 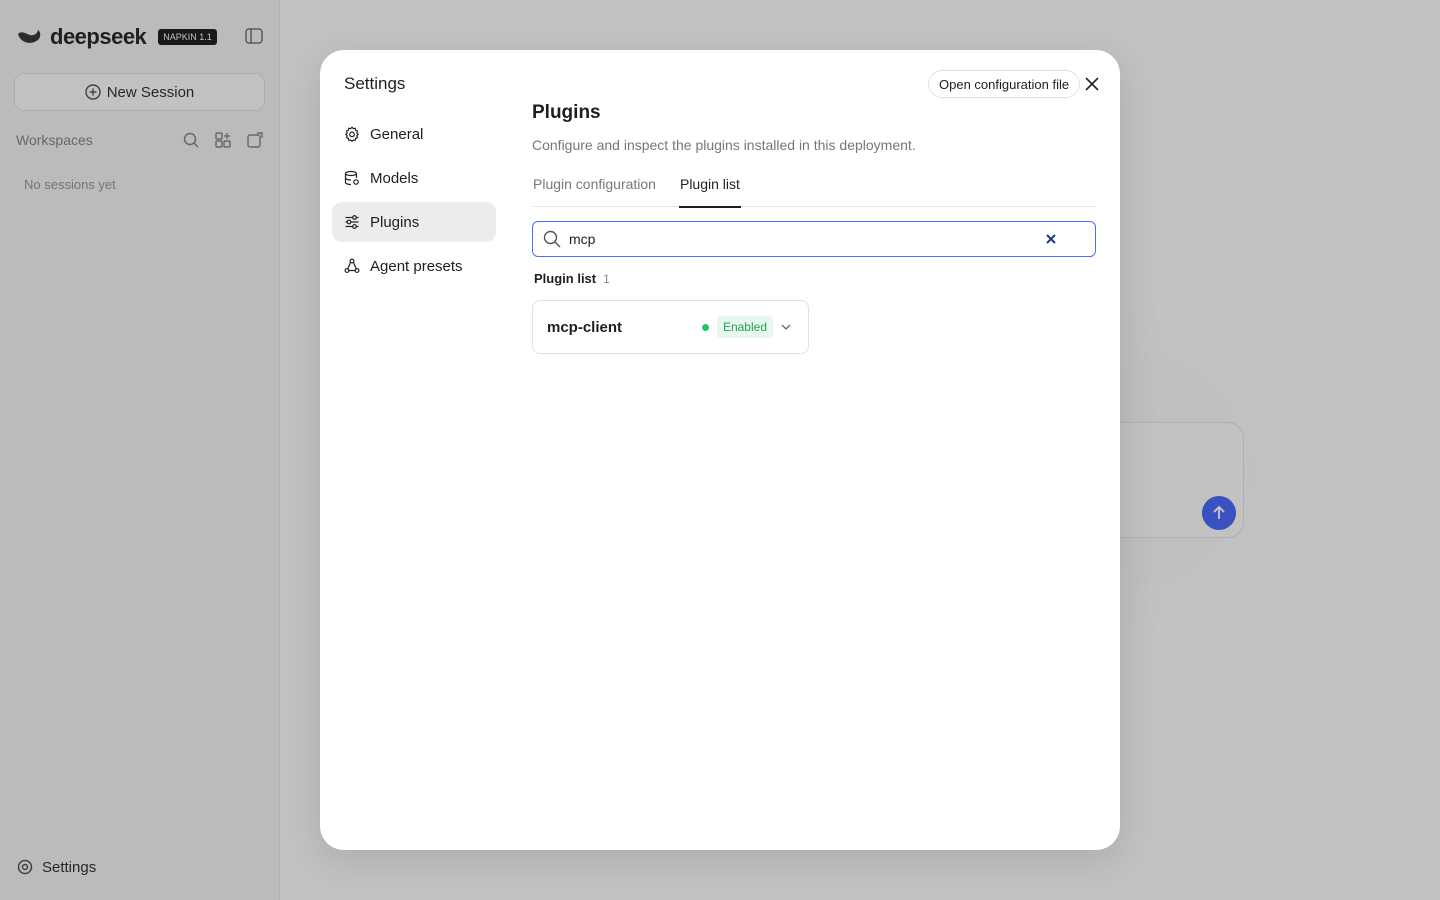 I want to click on tab-plugin-configuration: Plugin configuration, so click(x=594, y=190).